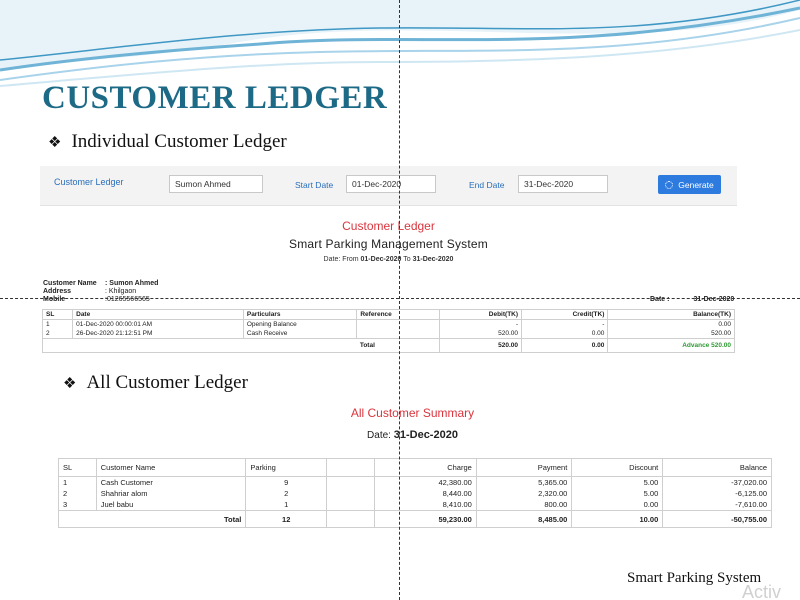  I want to click on generate-label: Generate, so click(696, 184).